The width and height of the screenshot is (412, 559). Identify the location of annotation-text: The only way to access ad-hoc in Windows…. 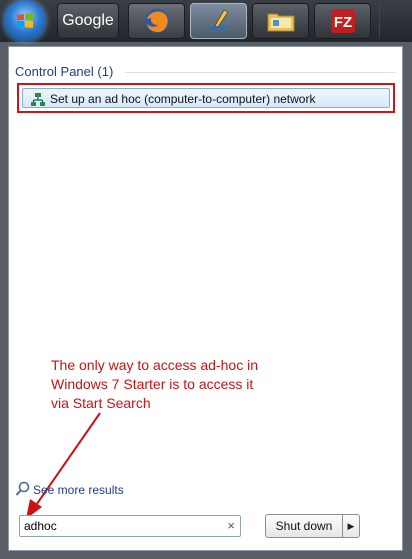
(171, 384).